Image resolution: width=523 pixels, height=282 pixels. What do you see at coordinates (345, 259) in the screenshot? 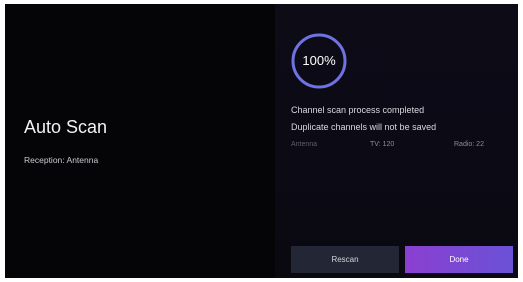
I see `rescan-button: Rescan` at bounding box center [345, 259].